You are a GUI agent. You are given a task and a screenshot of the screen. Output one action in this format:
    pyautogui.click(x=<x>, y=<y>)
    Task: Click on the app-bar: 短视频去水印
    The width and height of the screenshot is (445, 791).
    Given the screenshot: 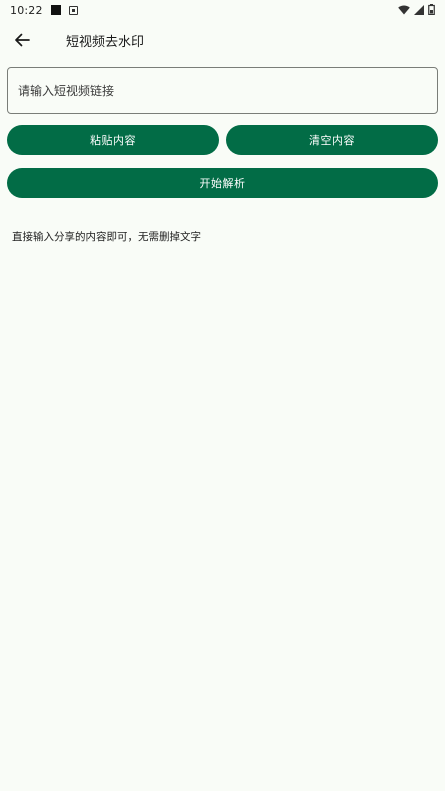 What is the action you would take?
    pyautogui.click(x=222, y=40)
    